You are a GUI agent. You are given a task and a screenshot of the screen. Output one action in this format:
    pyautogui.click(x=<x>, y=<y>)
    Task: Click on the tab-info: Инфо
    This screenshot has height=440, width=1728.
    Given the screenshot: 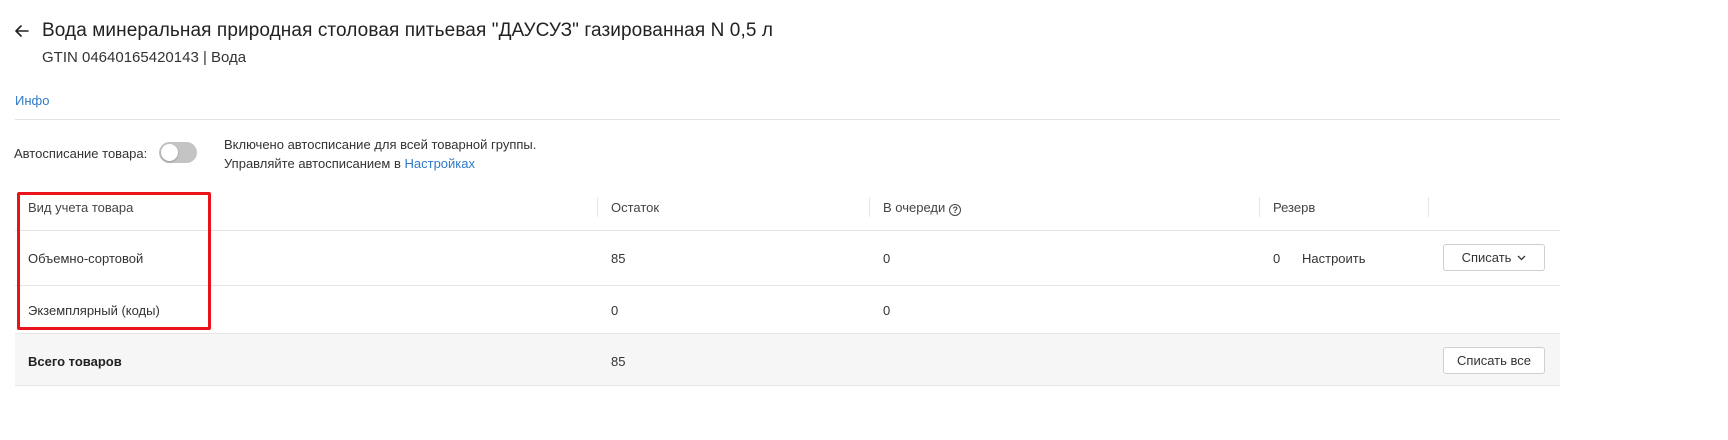 What is the action you would take?
    pyautogui.click(x=32, y=104)
    